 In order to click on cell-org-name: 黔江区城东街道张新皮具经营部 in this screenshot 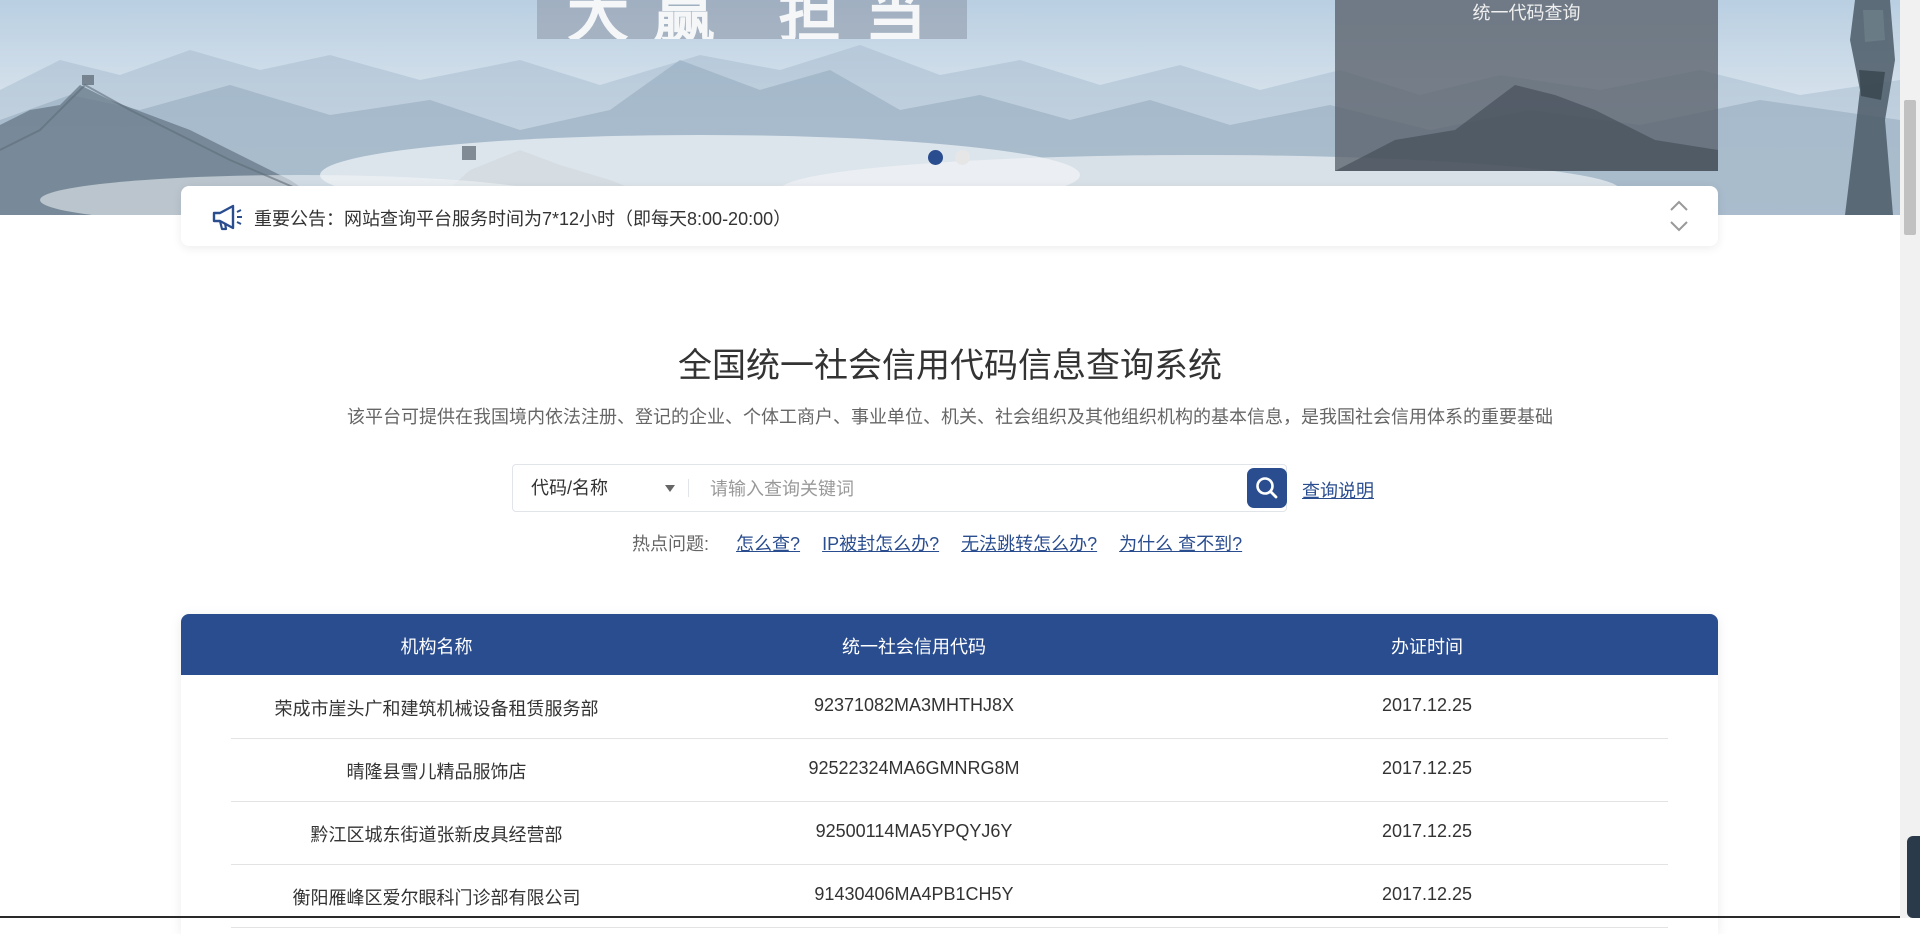, I will do `click(436, 835)`.